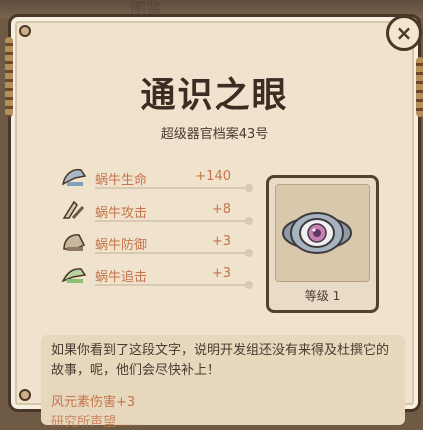  Describe the element at coordinates (121, 245) in the screenshot. I see `stat-label: 蜗牛防御` at that location.